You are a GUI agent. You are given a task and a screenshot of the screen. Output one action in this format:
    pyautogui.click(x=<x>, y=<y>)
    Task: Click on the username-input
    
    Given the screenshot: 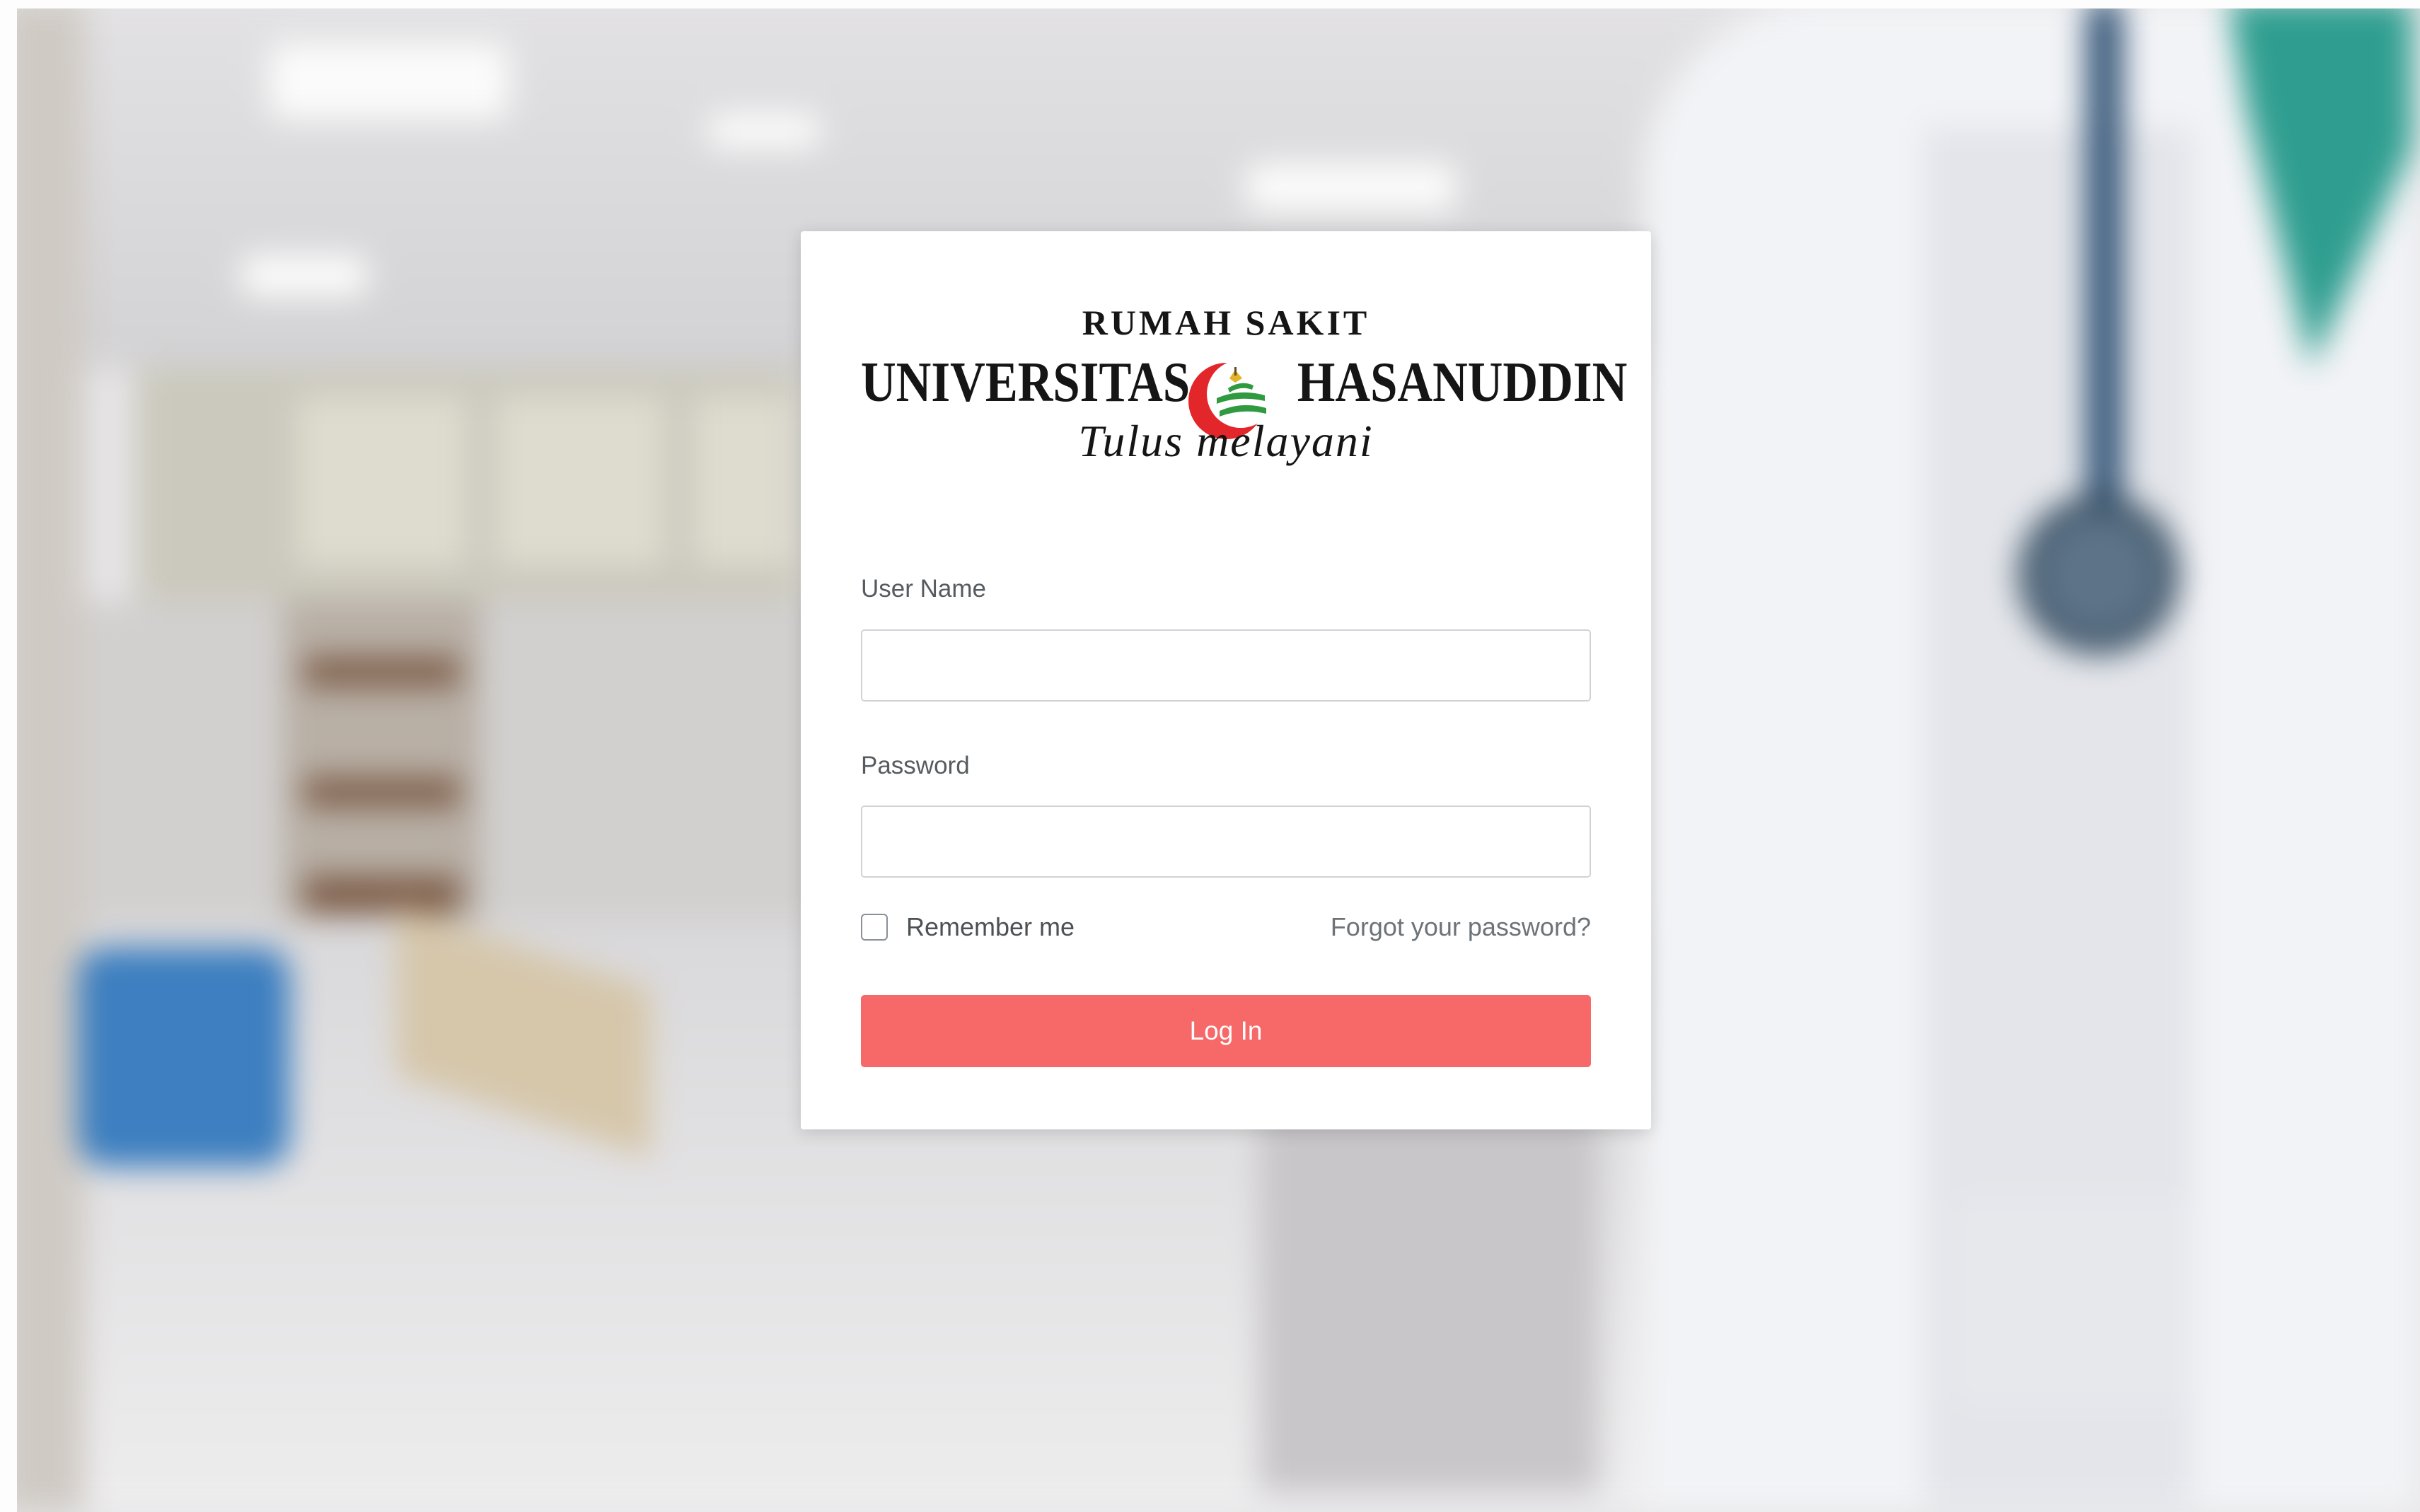 What is the action you would take?
    pyautogui.click(x=1226, y=665)
    